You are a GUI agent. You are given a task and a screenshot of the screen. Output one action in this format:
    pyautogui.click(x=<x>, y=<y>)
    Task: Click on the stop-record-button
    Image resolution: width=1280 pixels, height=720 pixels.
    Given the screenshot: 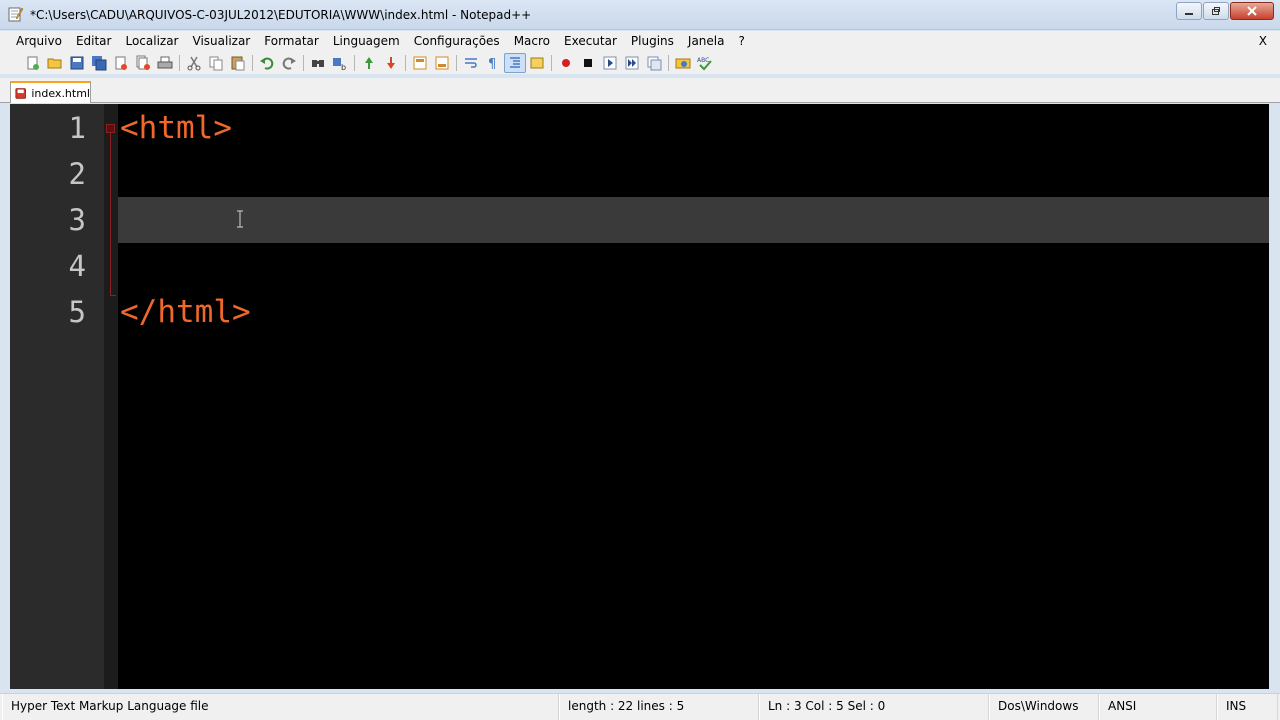 What is the action you would take?
    pyautogui.click(x=588, y=63)
    